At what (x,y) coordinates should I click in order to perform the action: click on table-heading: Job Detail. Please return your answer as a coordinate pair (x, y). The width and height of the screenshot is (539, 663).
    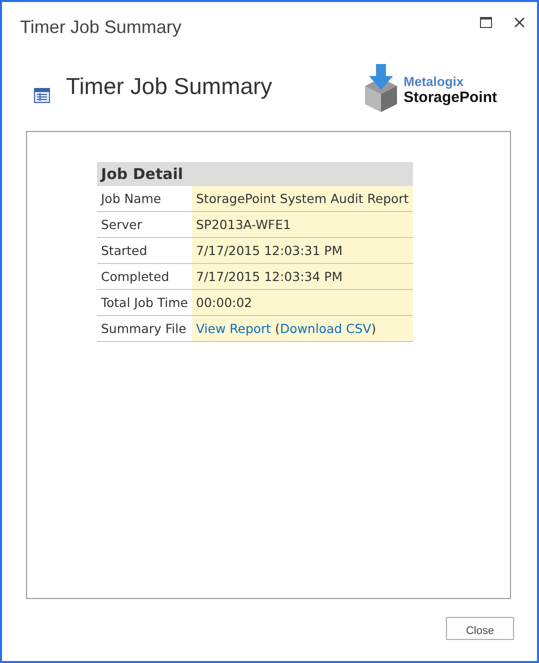
    Looking at the image, I should click on (255, 174).